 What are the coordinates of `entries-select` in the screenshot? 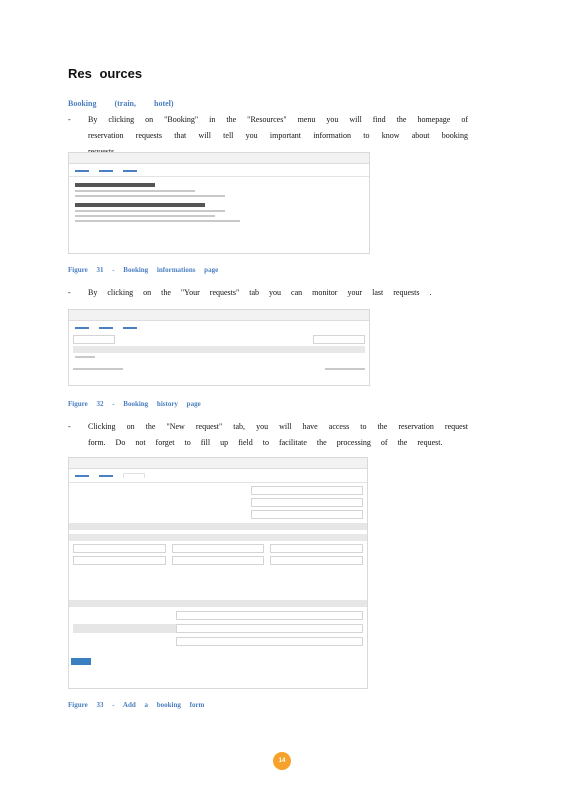 It's located at (94, 339).